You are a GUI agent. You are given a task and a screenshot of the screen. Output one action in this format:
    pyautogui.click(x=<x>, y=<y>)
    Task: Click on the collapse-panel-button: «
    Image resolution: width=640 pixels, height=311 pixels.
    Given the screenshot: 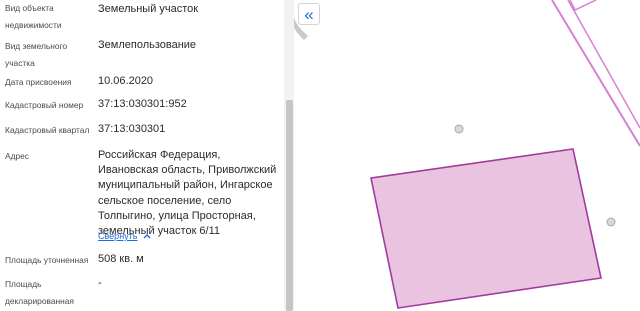 What is the action you would take?
    pyautogui.click(x=309, y=14)
    